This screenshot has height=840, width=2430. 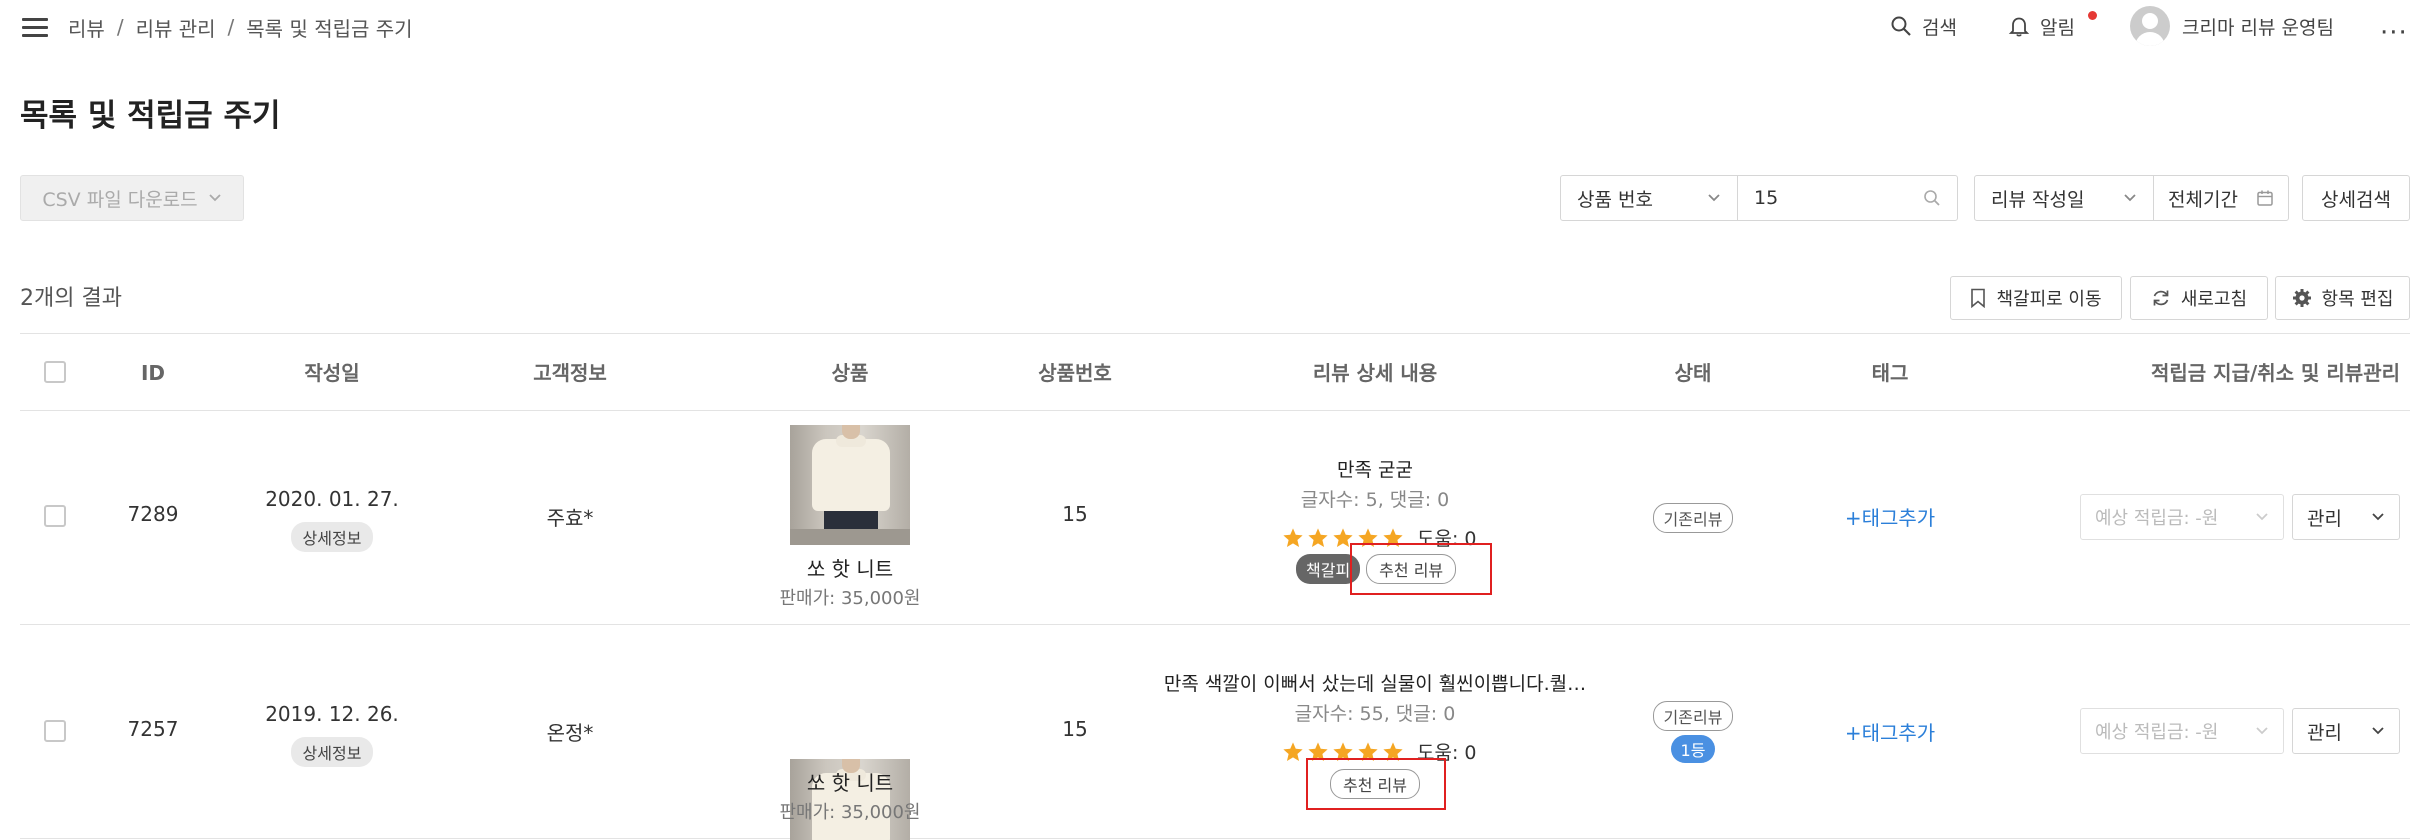 What do you see at coordinates (2038, 199) in the screenshot?
I see `date-filter-label: 리뷰 작성일` at bounding box center [2038, 199].